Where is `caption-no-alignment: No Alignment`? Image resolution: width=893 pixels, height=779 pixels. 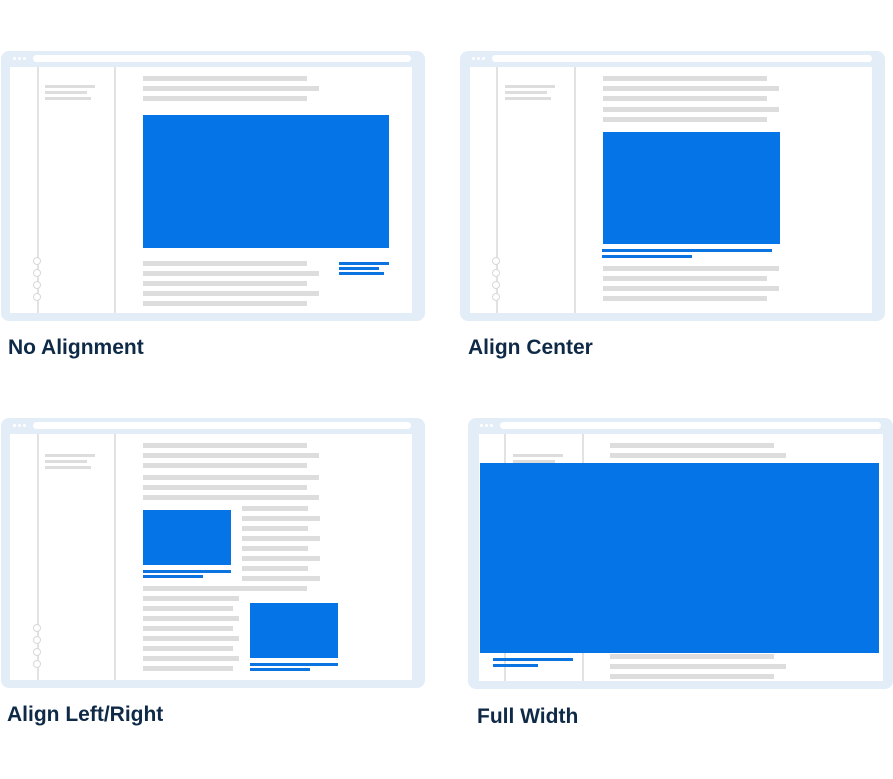
caption-no-alignment: No Alignment is located at coordinates (76, 347).